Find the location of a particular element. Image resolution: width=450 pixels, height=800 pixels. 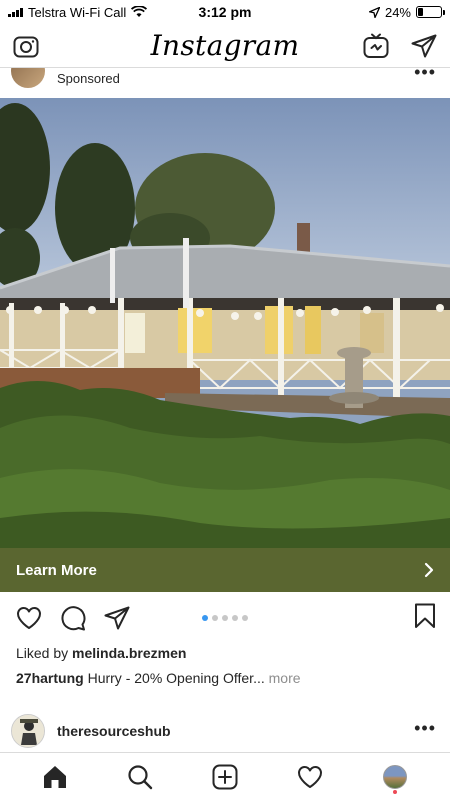

comment-icon is located at coordinates (73, 618).